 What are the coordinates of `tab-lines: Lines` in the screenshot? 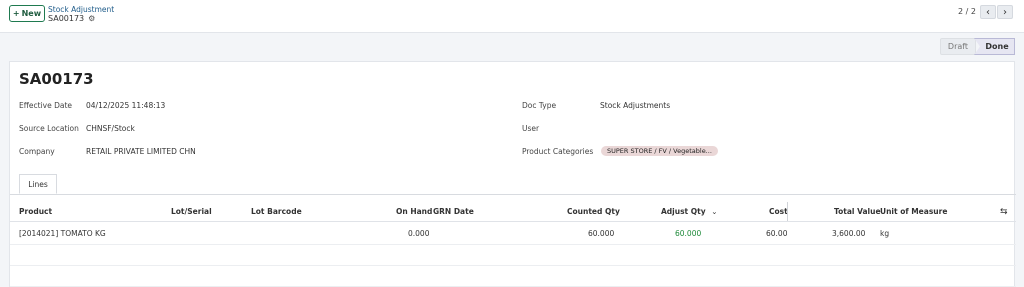 It's located at (38, 184).